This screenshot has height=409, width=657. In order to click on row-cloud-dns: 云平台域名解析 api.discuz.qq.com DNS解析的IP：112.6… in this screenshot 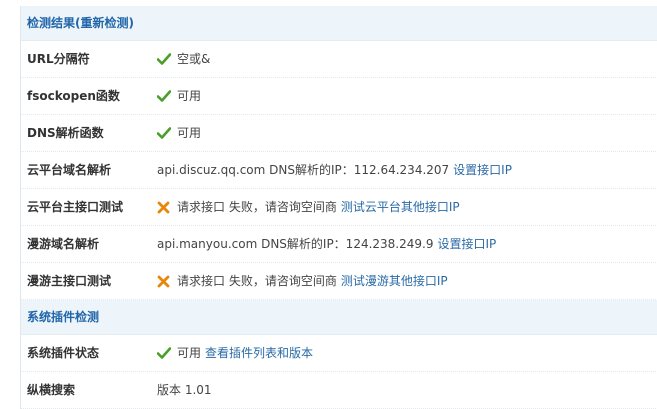, I will do `click(339, 170)`.